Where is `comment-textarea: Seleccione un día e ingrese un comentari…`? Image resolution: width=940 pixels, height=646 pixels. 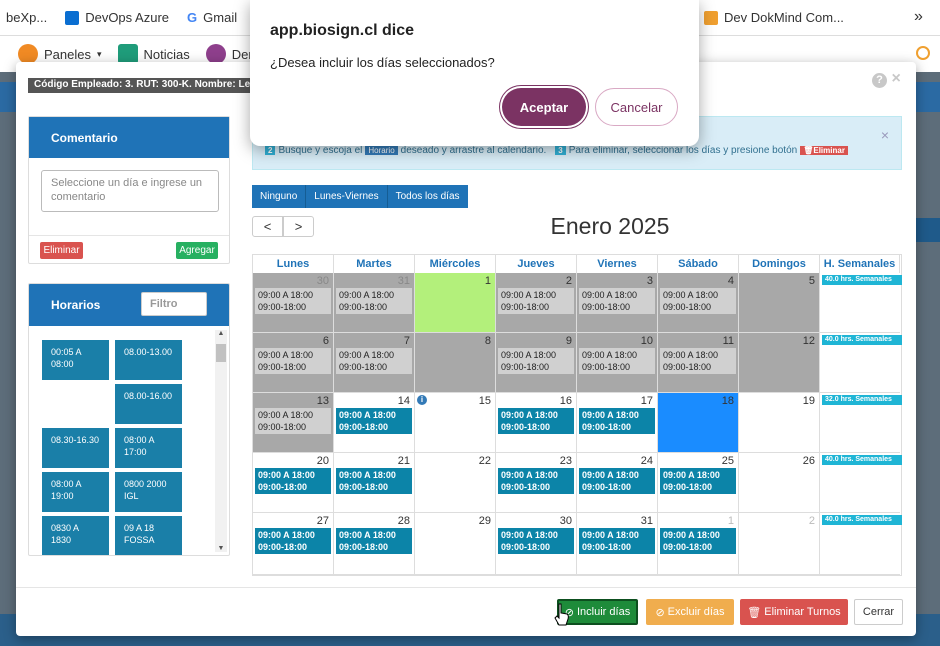
comment-textarea: Seleccione un día e ingrese un comentari… is located at coordinates (130, 191).